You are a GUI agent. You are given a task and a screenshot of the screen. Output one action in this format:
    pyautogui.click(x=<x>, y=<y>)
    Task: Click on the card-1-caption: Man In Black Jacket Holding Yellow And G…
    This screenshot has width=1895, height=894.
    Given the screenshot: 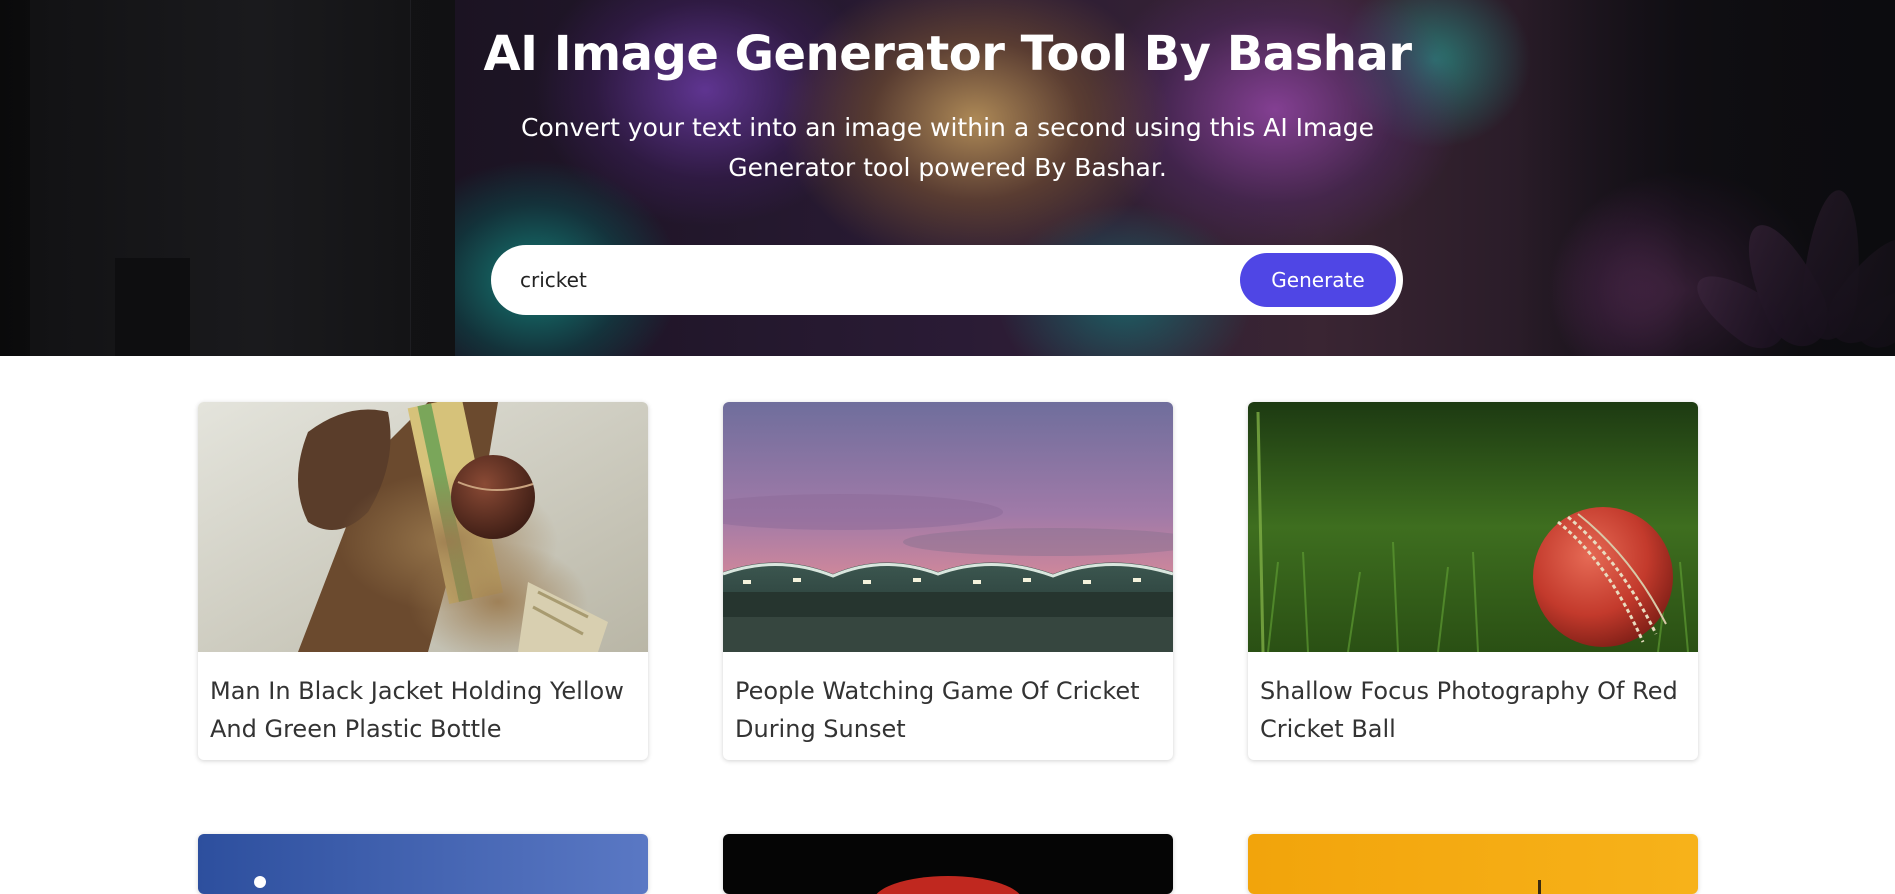 What is the action you would take?
    pyautogui.click(x=417, y=710)
    